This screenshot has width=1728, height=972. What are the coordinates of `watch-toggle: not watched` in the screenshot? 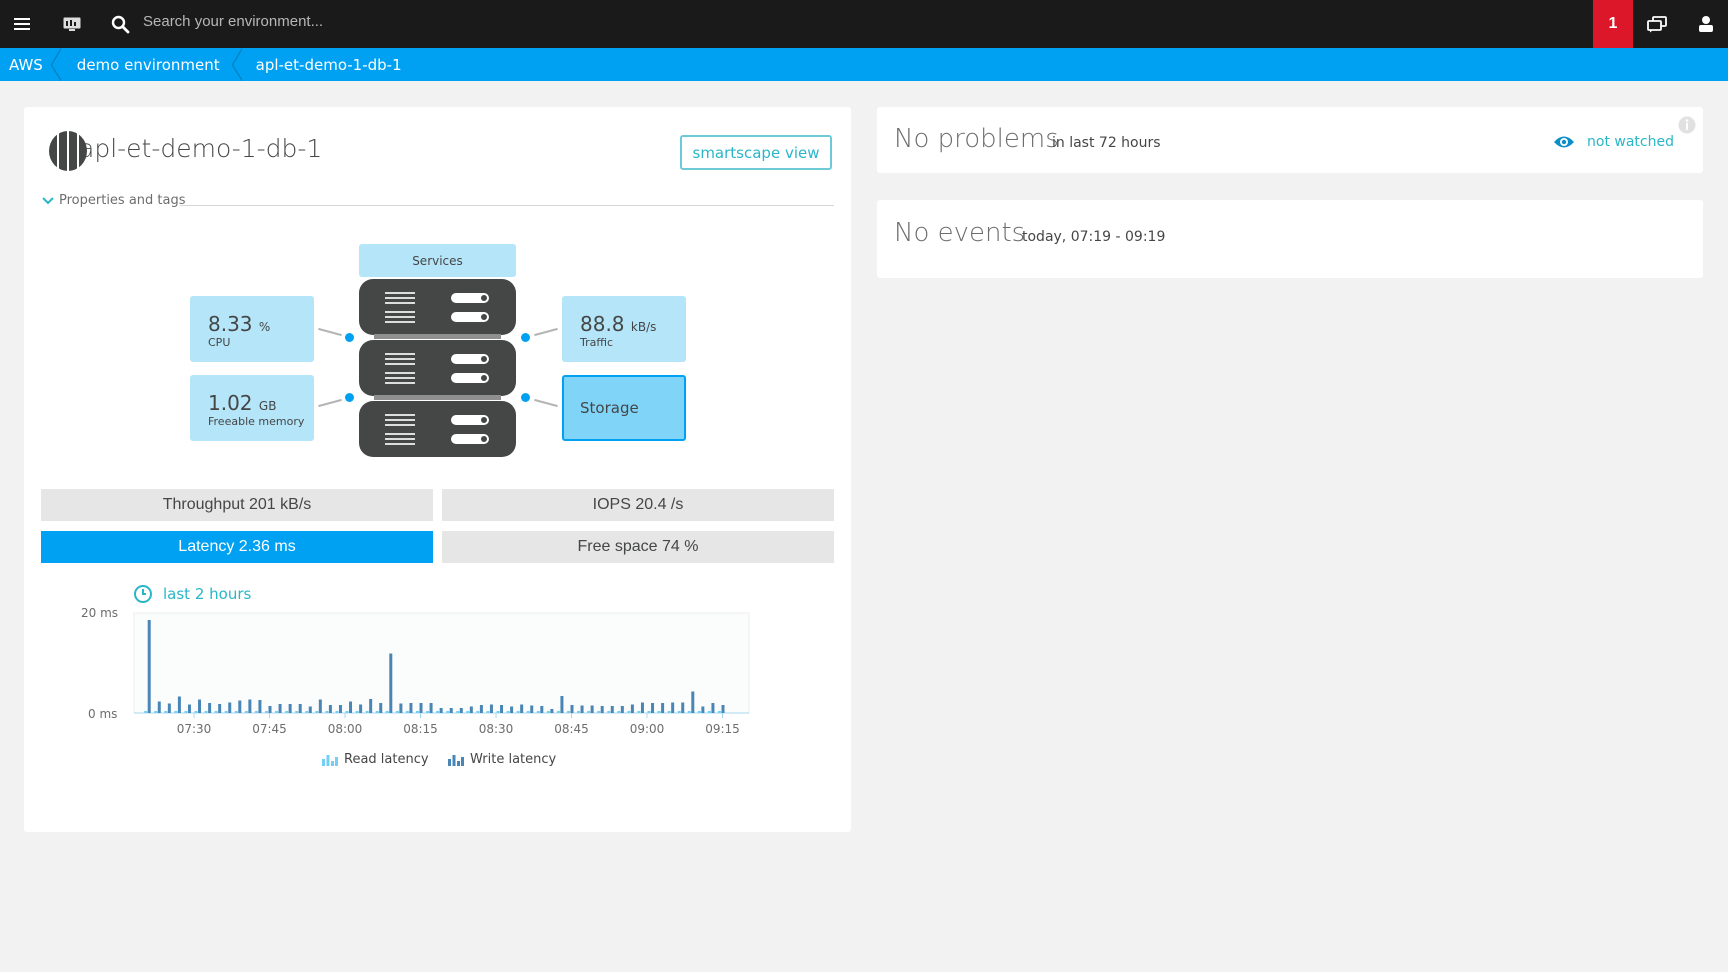 It's located at (1613, 142).